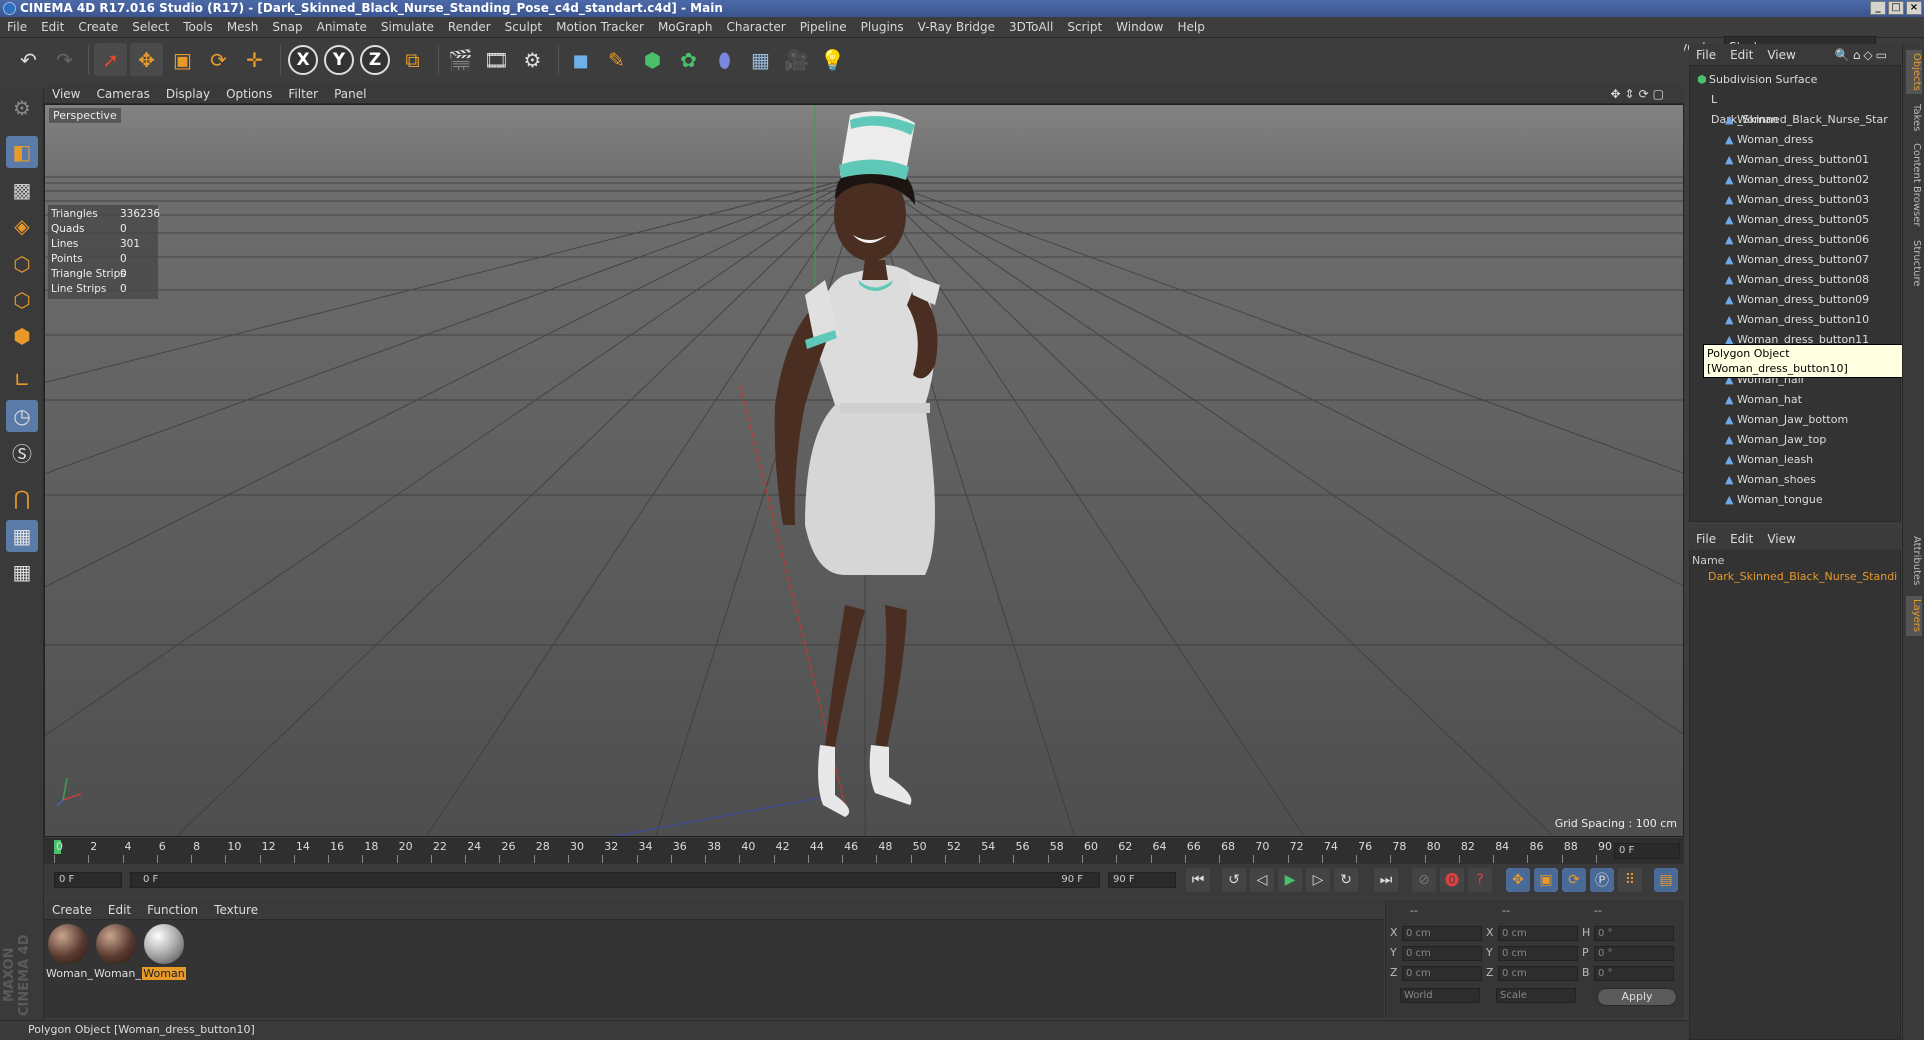 This screenshot has height=1040, width=1924. Describe the element at coordinates (1630, 880) in the screenshot. I see `key-pla-icon: ⠿` at that location.